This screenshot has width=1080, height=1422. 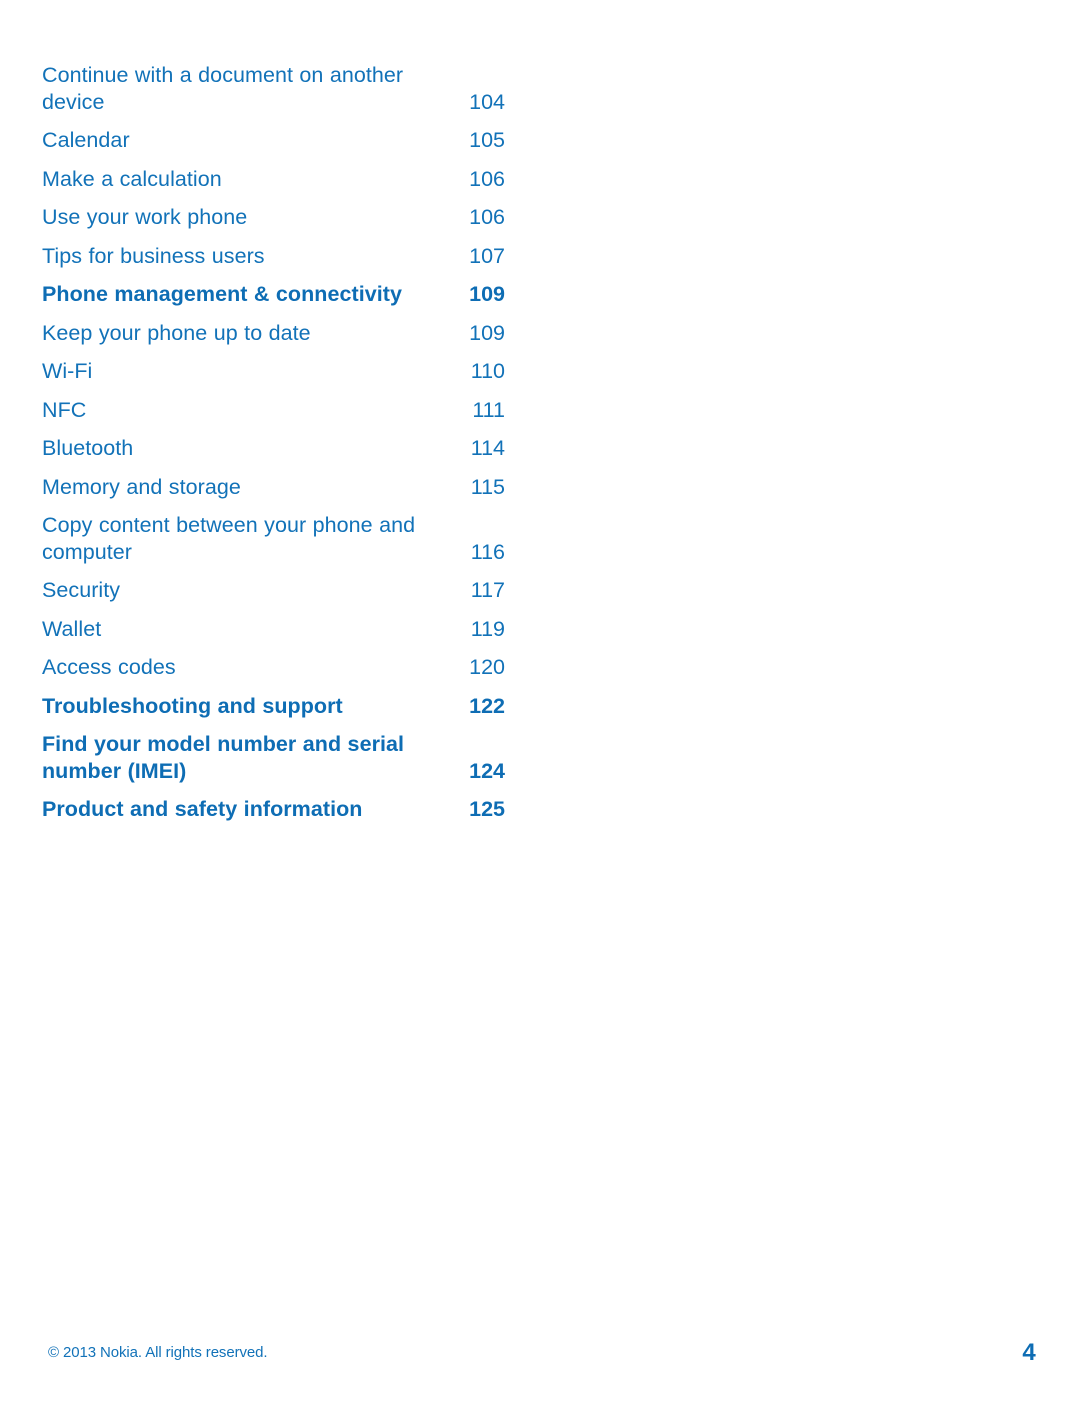 I want to click on toc-entry-page-number: 115, so click(x=487, y=486).